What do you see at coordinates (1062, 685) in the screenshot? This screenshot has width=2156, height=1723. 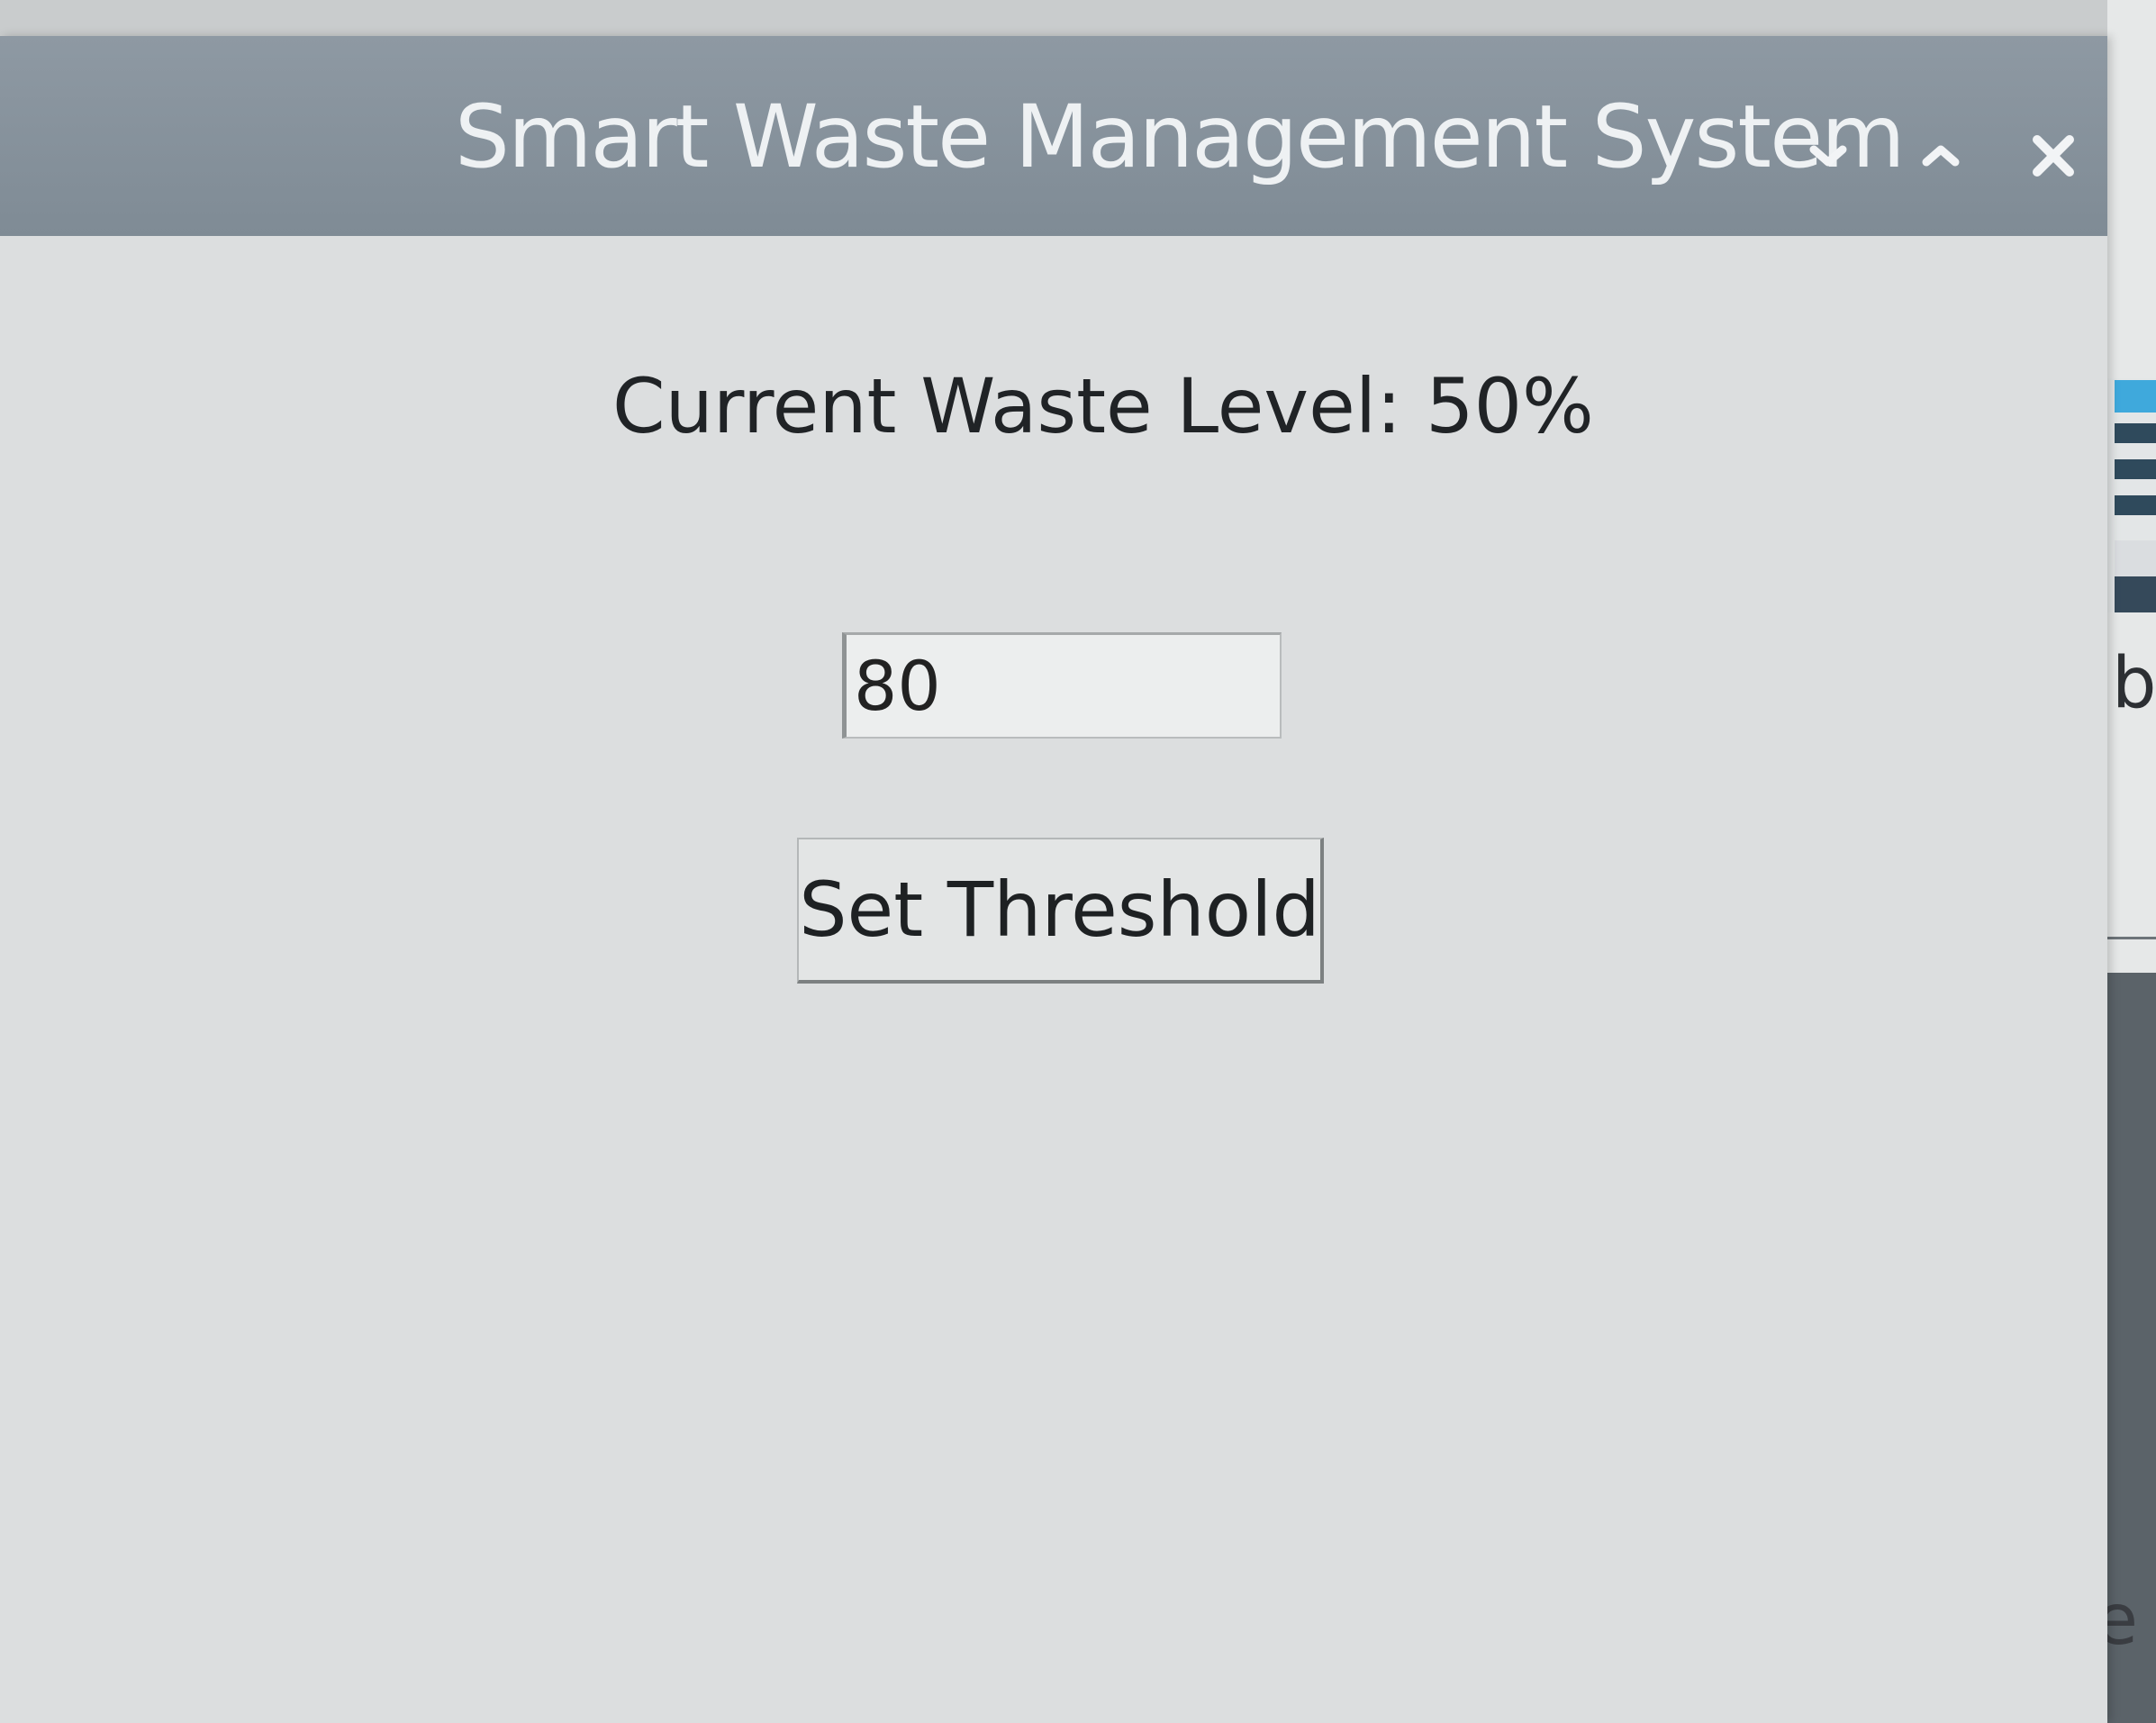 I see `threshold-input` at bounding box center [1062, 685].